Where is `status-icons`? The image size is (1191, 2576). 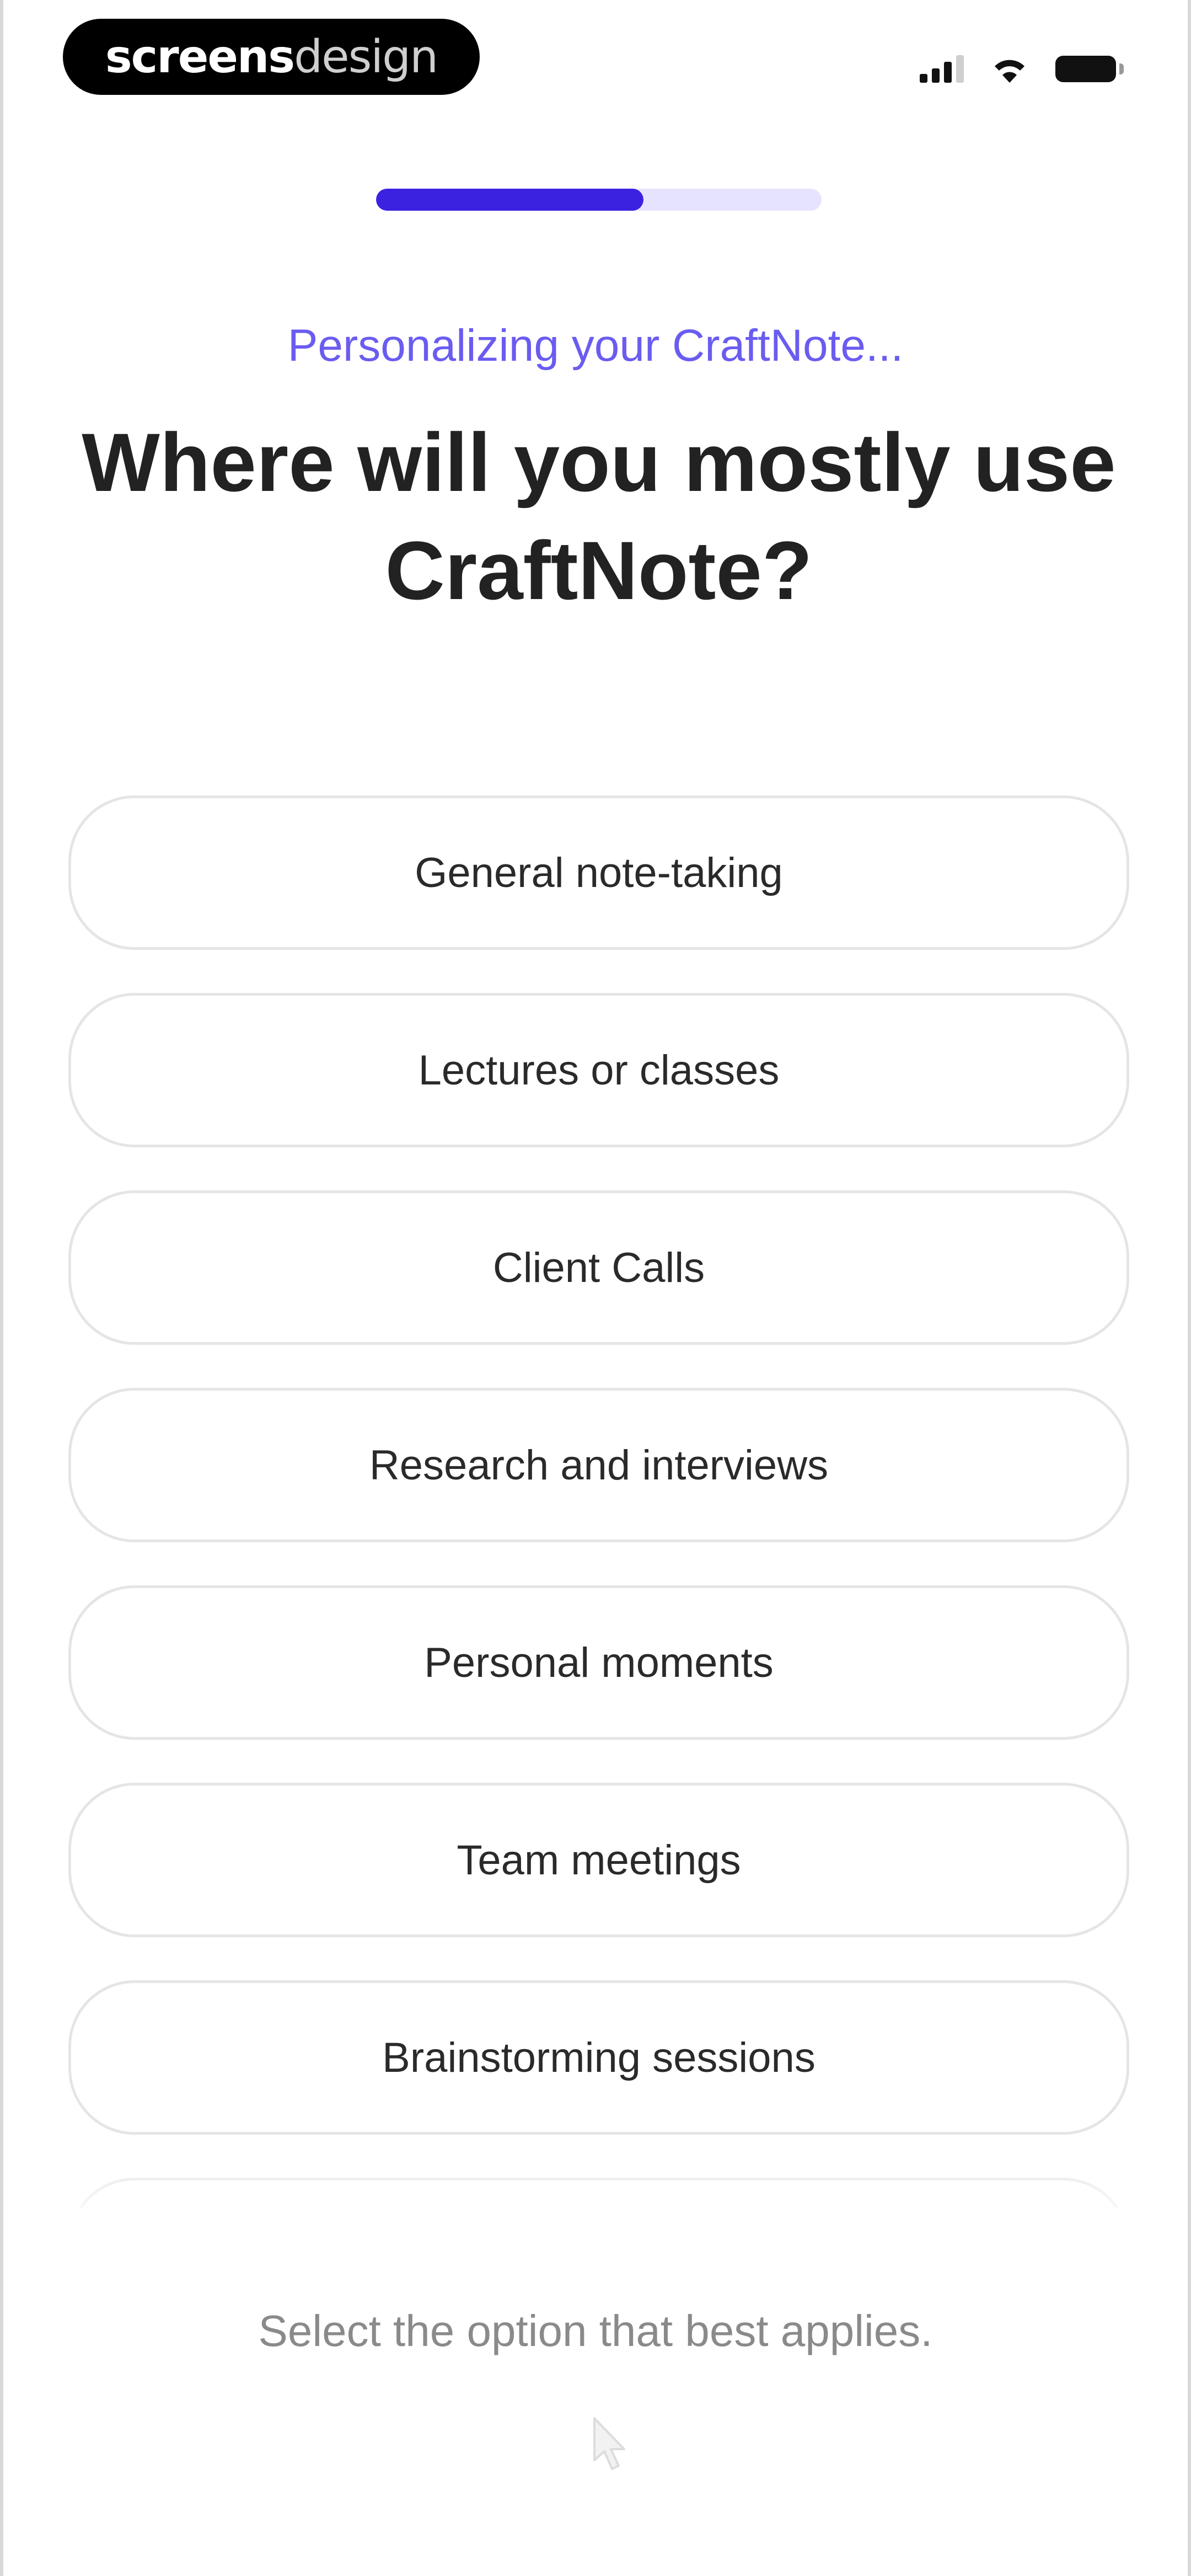 status-icons is located at coordinates (1022, 69).